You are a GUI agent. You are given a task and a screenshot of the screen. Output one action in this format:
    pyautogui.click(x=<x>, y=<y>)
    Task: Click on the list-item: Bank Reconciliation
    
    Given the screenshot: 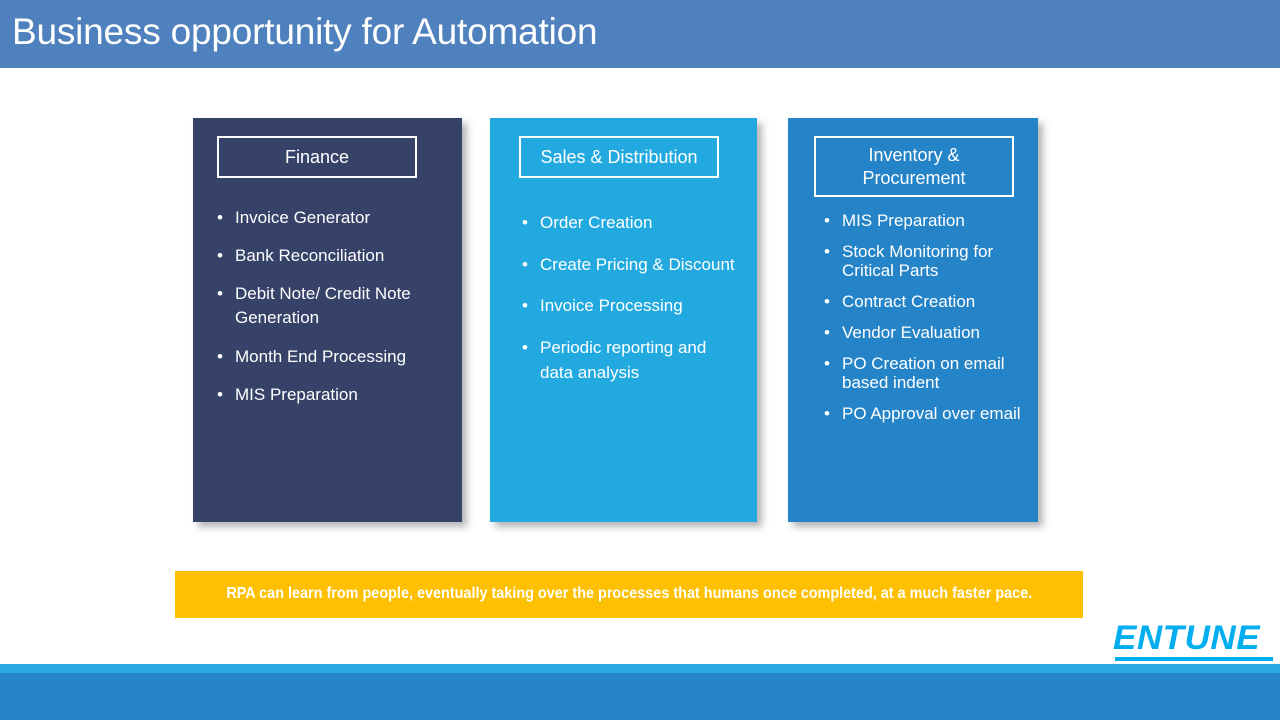 What is the action you would take?
    pyautogui.click(x=325, y=256)
    